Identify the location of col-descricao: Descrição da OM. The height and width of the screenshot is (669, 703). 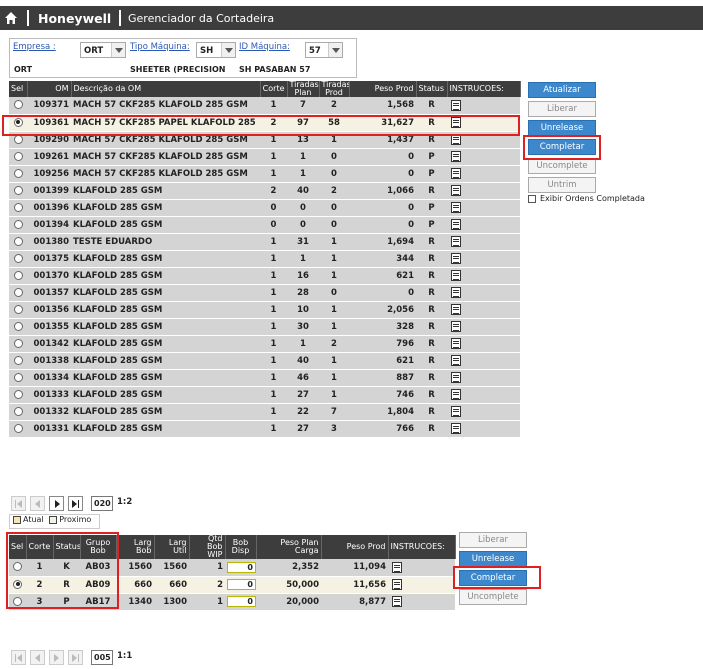
(166, 89).